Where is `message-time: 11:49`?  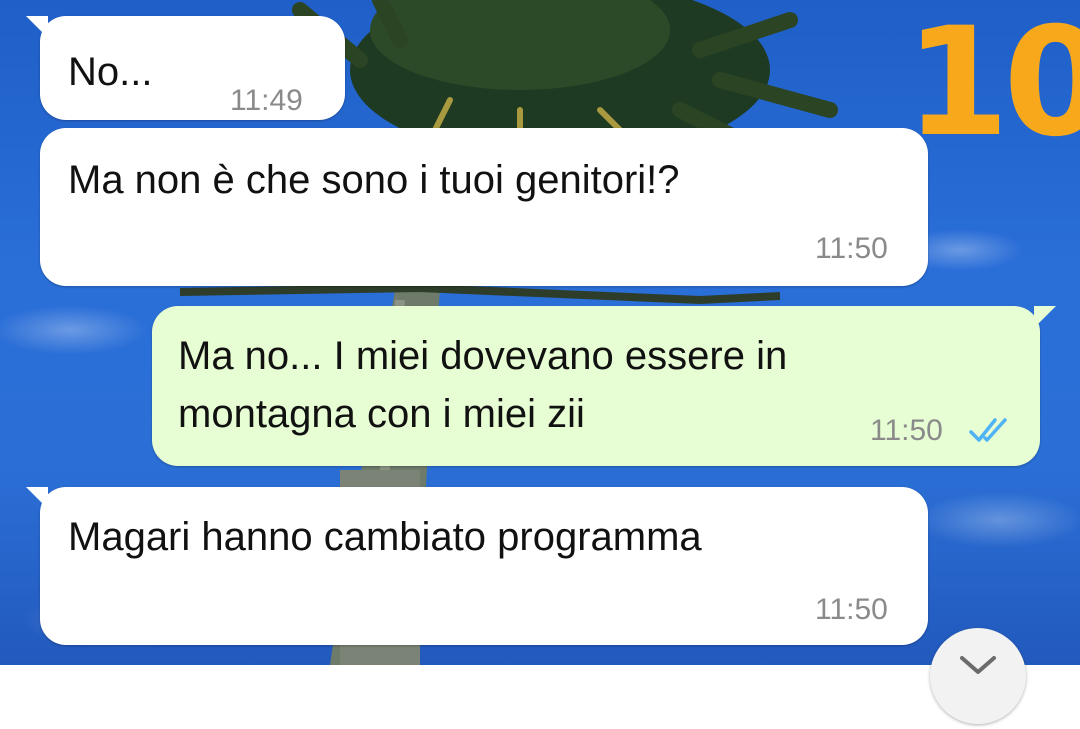 message-time: 11:49 is located at coordinates (266, 100).